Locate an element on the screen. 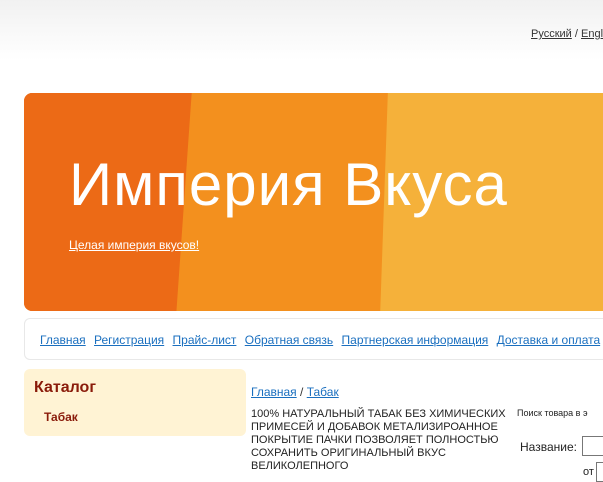  top-shade is located at coordinates (301, 30).